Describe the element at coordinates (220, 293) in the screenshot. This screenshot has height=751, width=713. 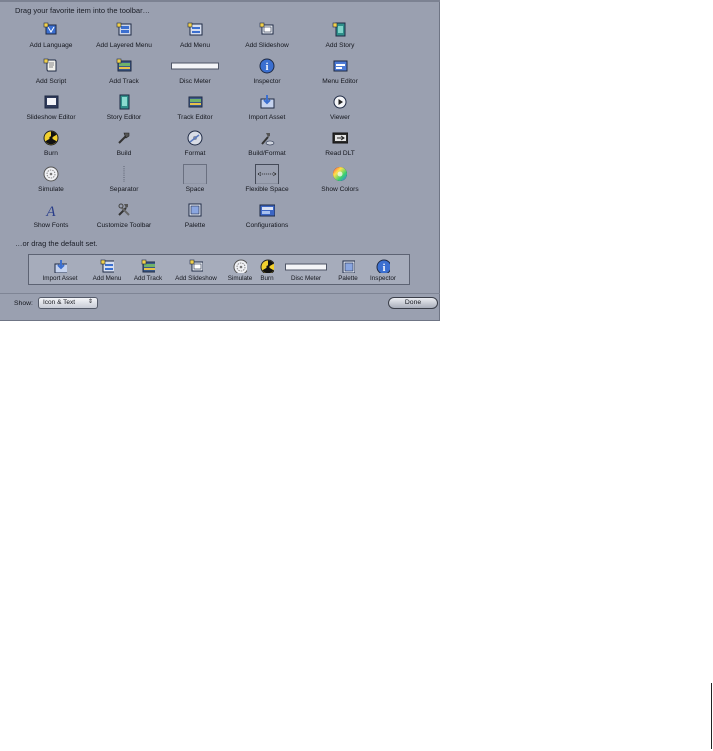
I see `footer-divider` at that location.